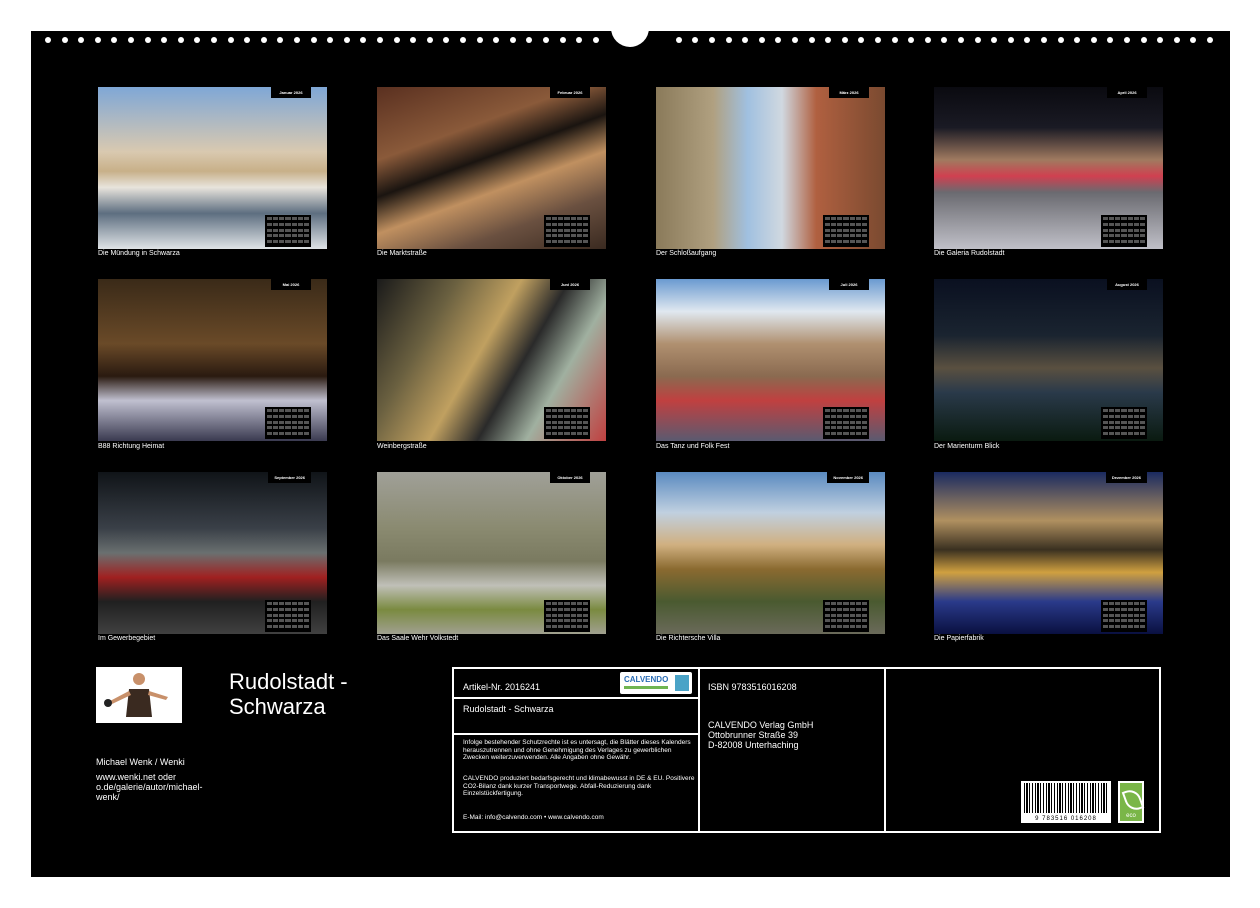  I want to click on author-figure-icon, so click(136, 695).